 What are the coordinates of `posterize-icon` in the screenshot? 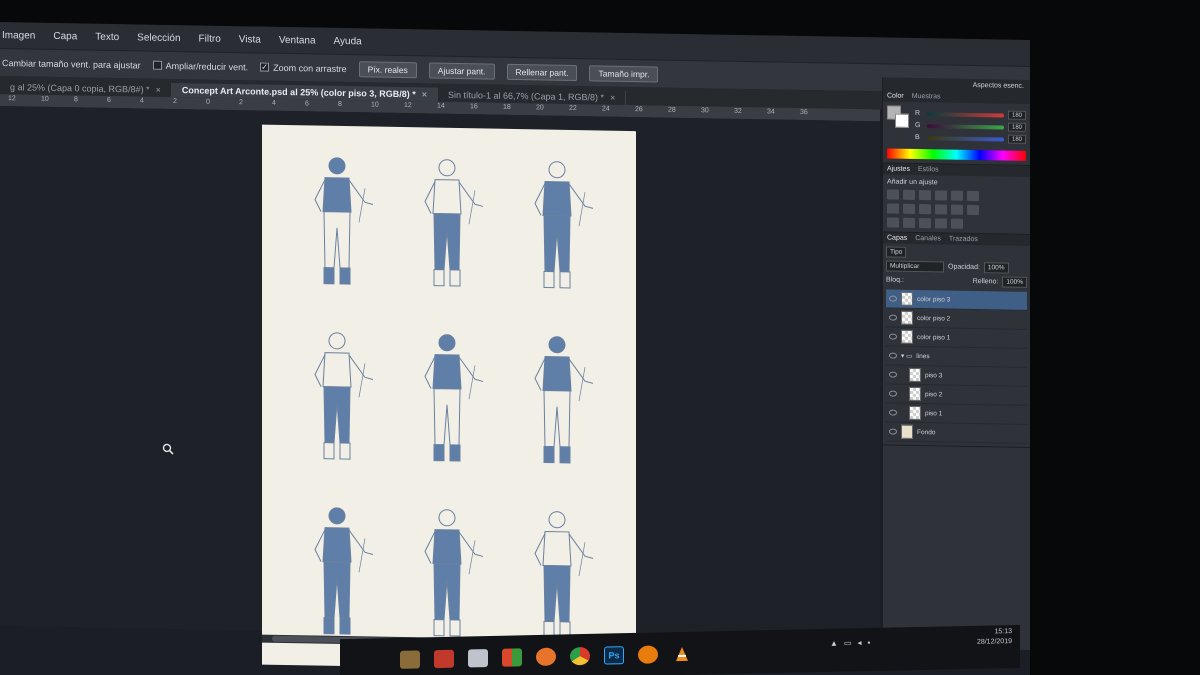 It's located at (909, 222).